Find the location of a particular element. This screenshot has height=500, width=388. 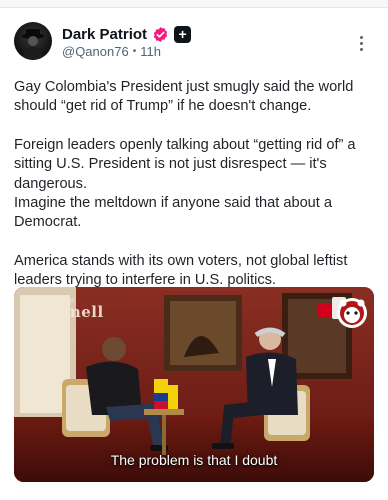

author-meta: @Qanon76 • 11h is located at coordinates (111, 51).